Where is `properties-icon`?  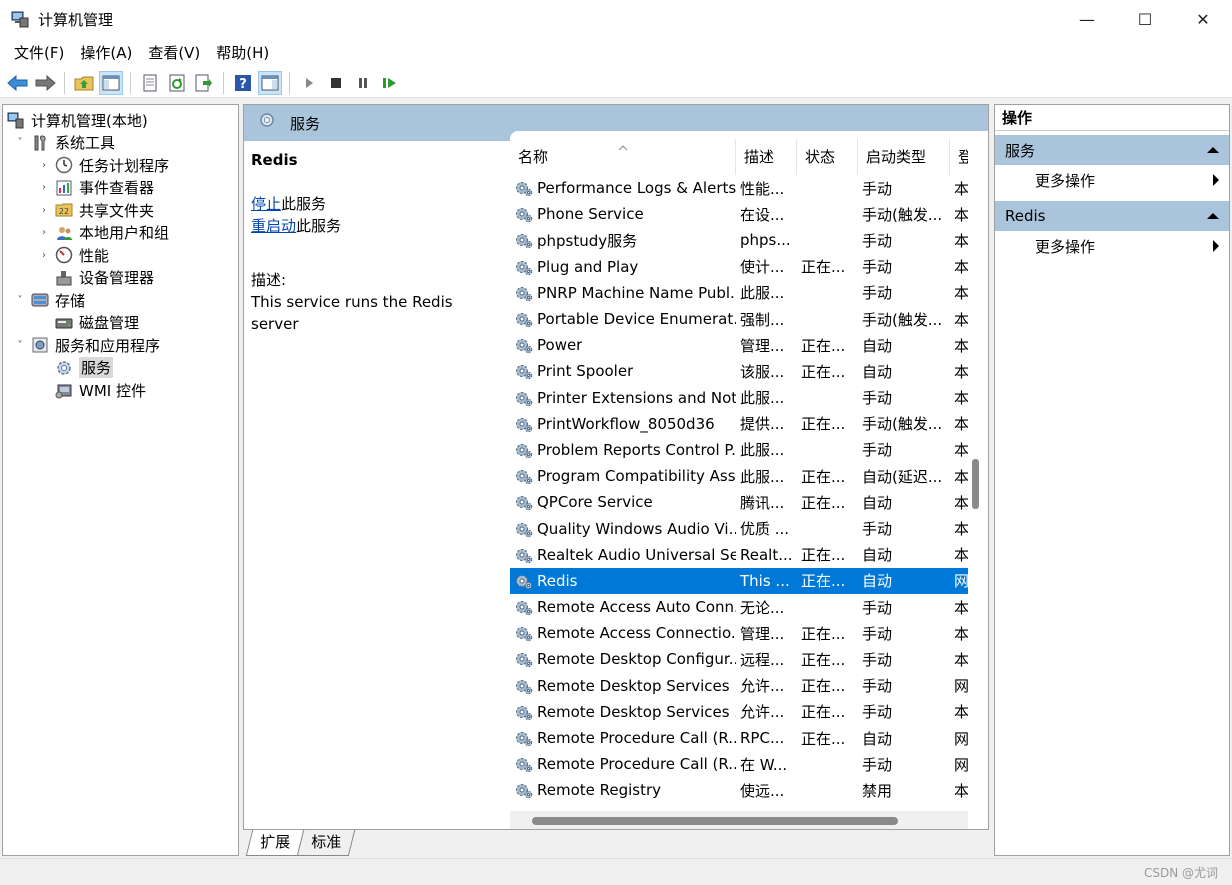
properties-icon is located at coordinates (150, 83).